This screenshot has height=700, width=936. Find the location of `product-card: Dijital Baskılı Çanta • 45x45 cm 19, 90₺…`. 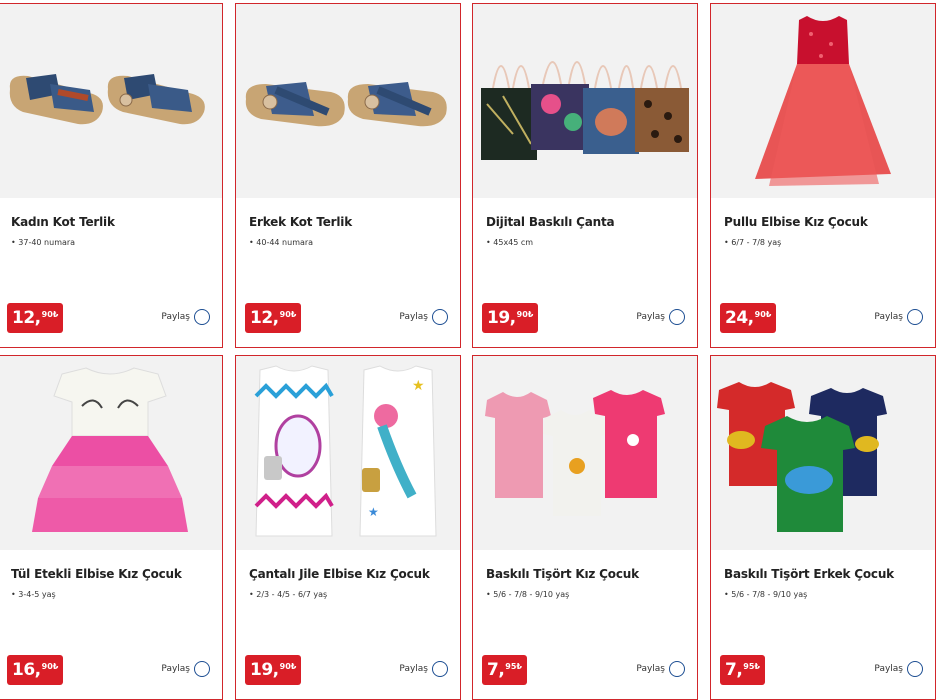

product-card: Dijital Baskılı Çanta • 45x45 cm 19, 90₺… is located at coordinates (585, 175).